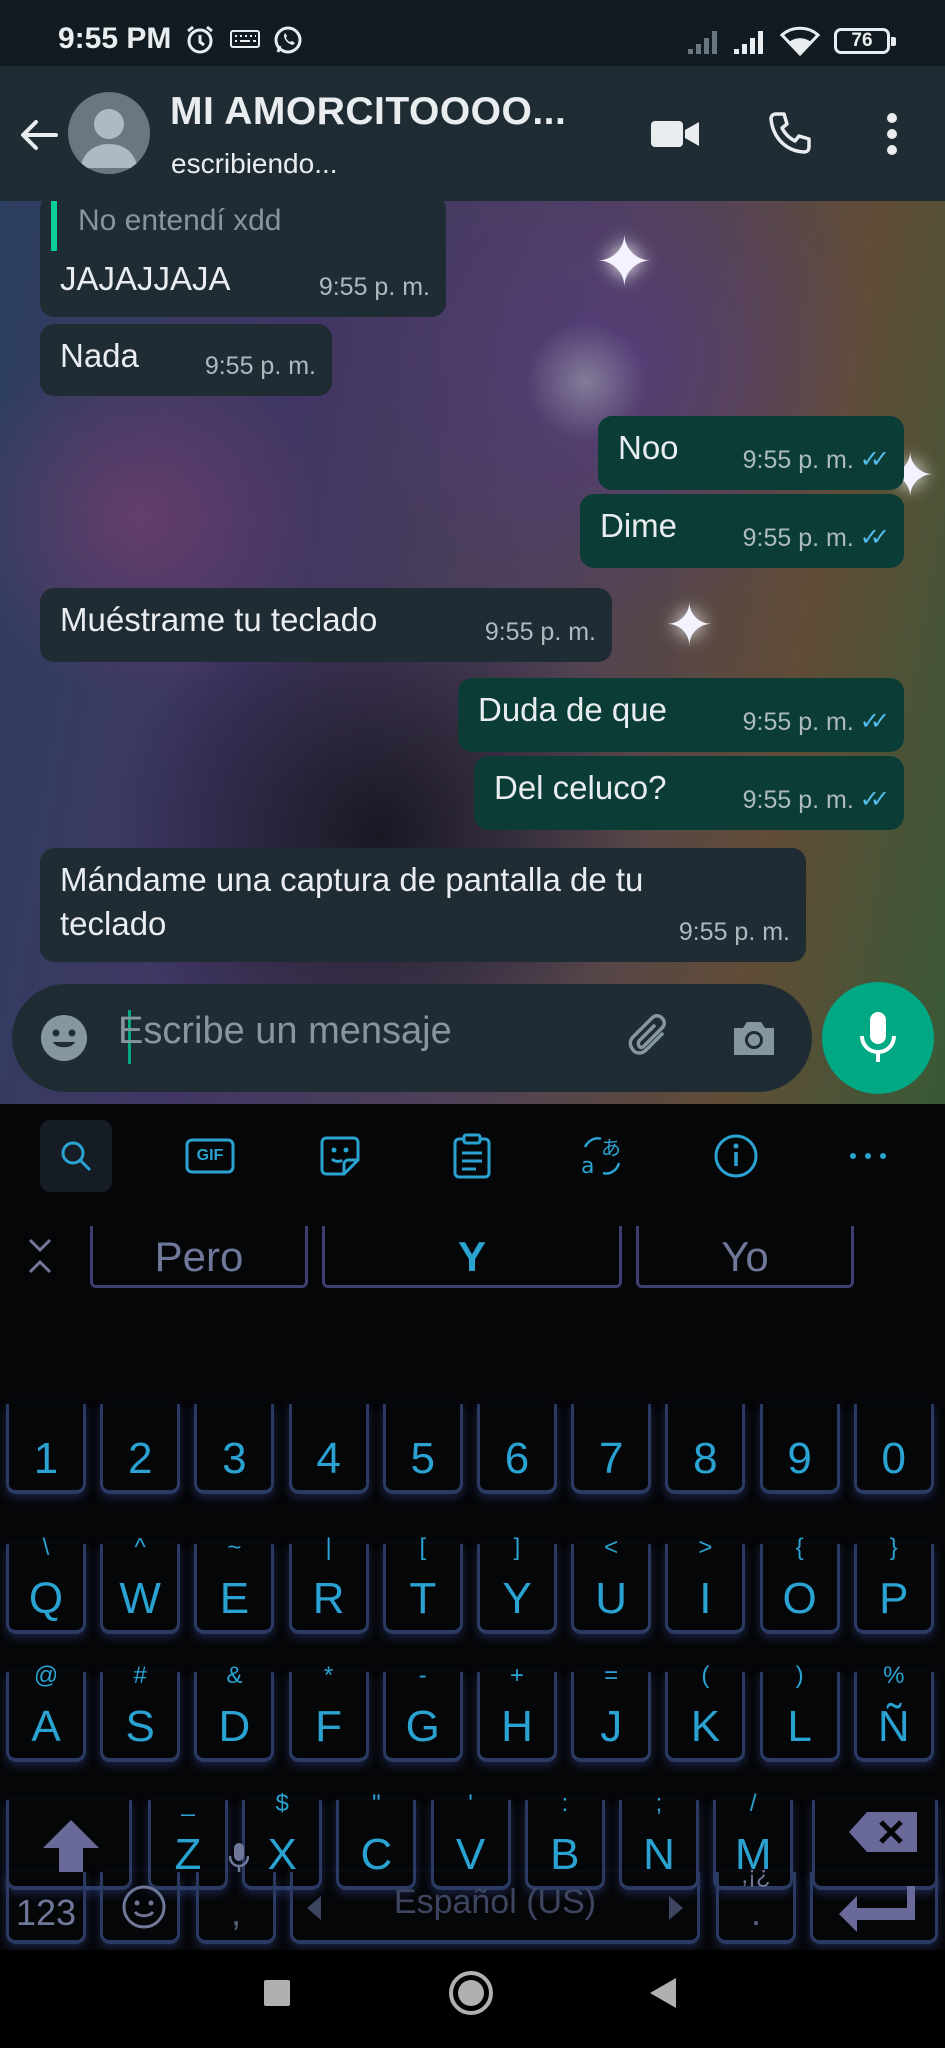 Image resolution: width=945 pixels, height=2048 pixels. What do you see at coordinates (611, 1584) in the screenshot?
I see `key-u: < U` at bounding box center [611, 1584].